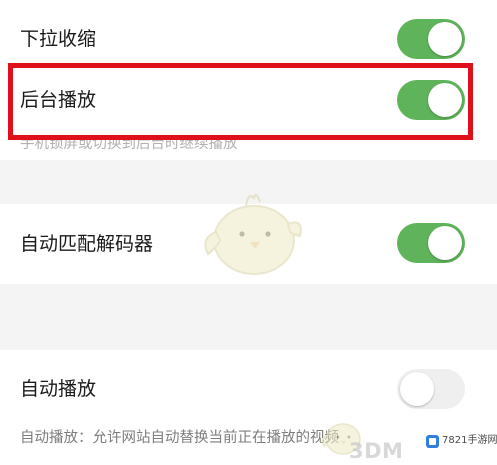 The image size is (497, 465). What do you see at coordinates (58, 39) in the screenshot?
I see `setting-label: 下拉收缩` at bounding box center [58, 39].